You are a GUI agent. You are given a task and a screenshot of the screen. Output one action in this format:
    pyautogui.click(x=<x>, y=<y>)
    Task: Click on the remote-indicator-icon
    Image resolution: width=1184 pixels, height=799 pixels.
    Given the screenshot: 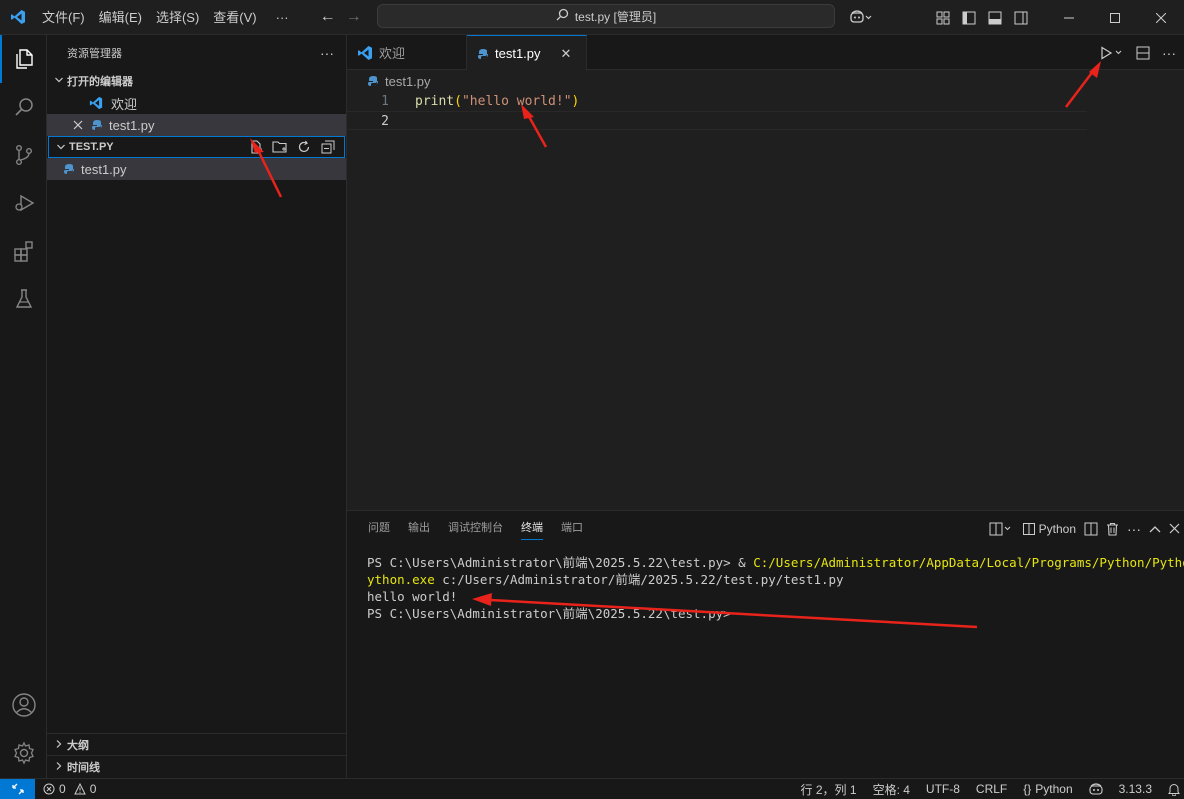 What is the action you would take?
    pyautogui.click(x=17, y=788)
    